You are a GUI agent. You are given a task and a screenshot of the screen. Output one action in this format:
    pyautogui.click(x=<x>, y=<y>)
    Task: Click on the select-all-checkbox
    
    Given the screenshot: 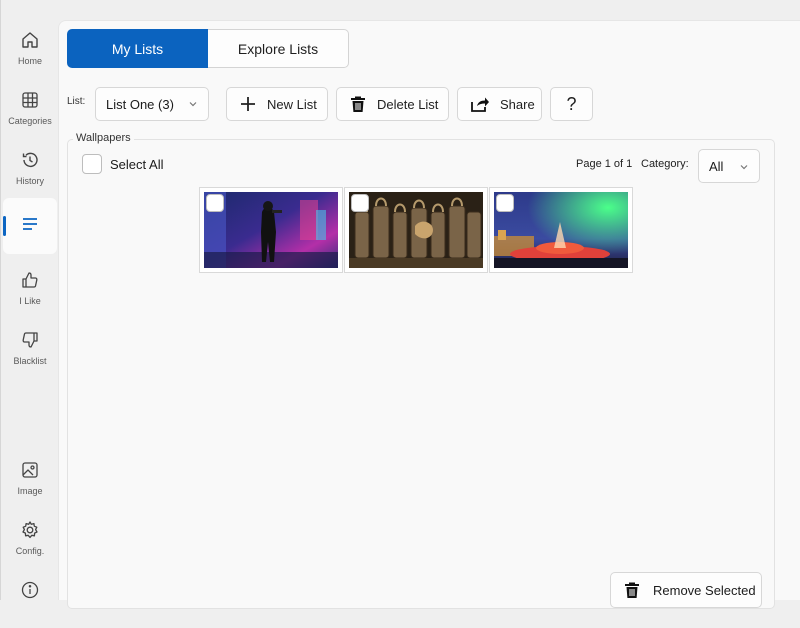 What is the action you would take?
    pyautogui.click(x=92, y=164)
    